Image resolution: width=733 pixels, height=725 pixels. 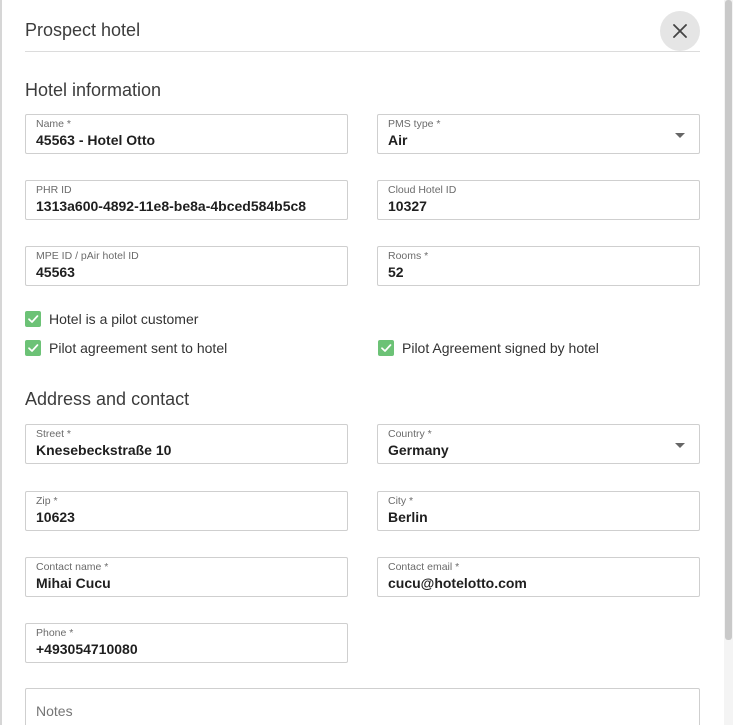 What do you see at coordinates (418, 450) in the screenshot?
I see `country-value: Germany` at bounding box center [418, 450].